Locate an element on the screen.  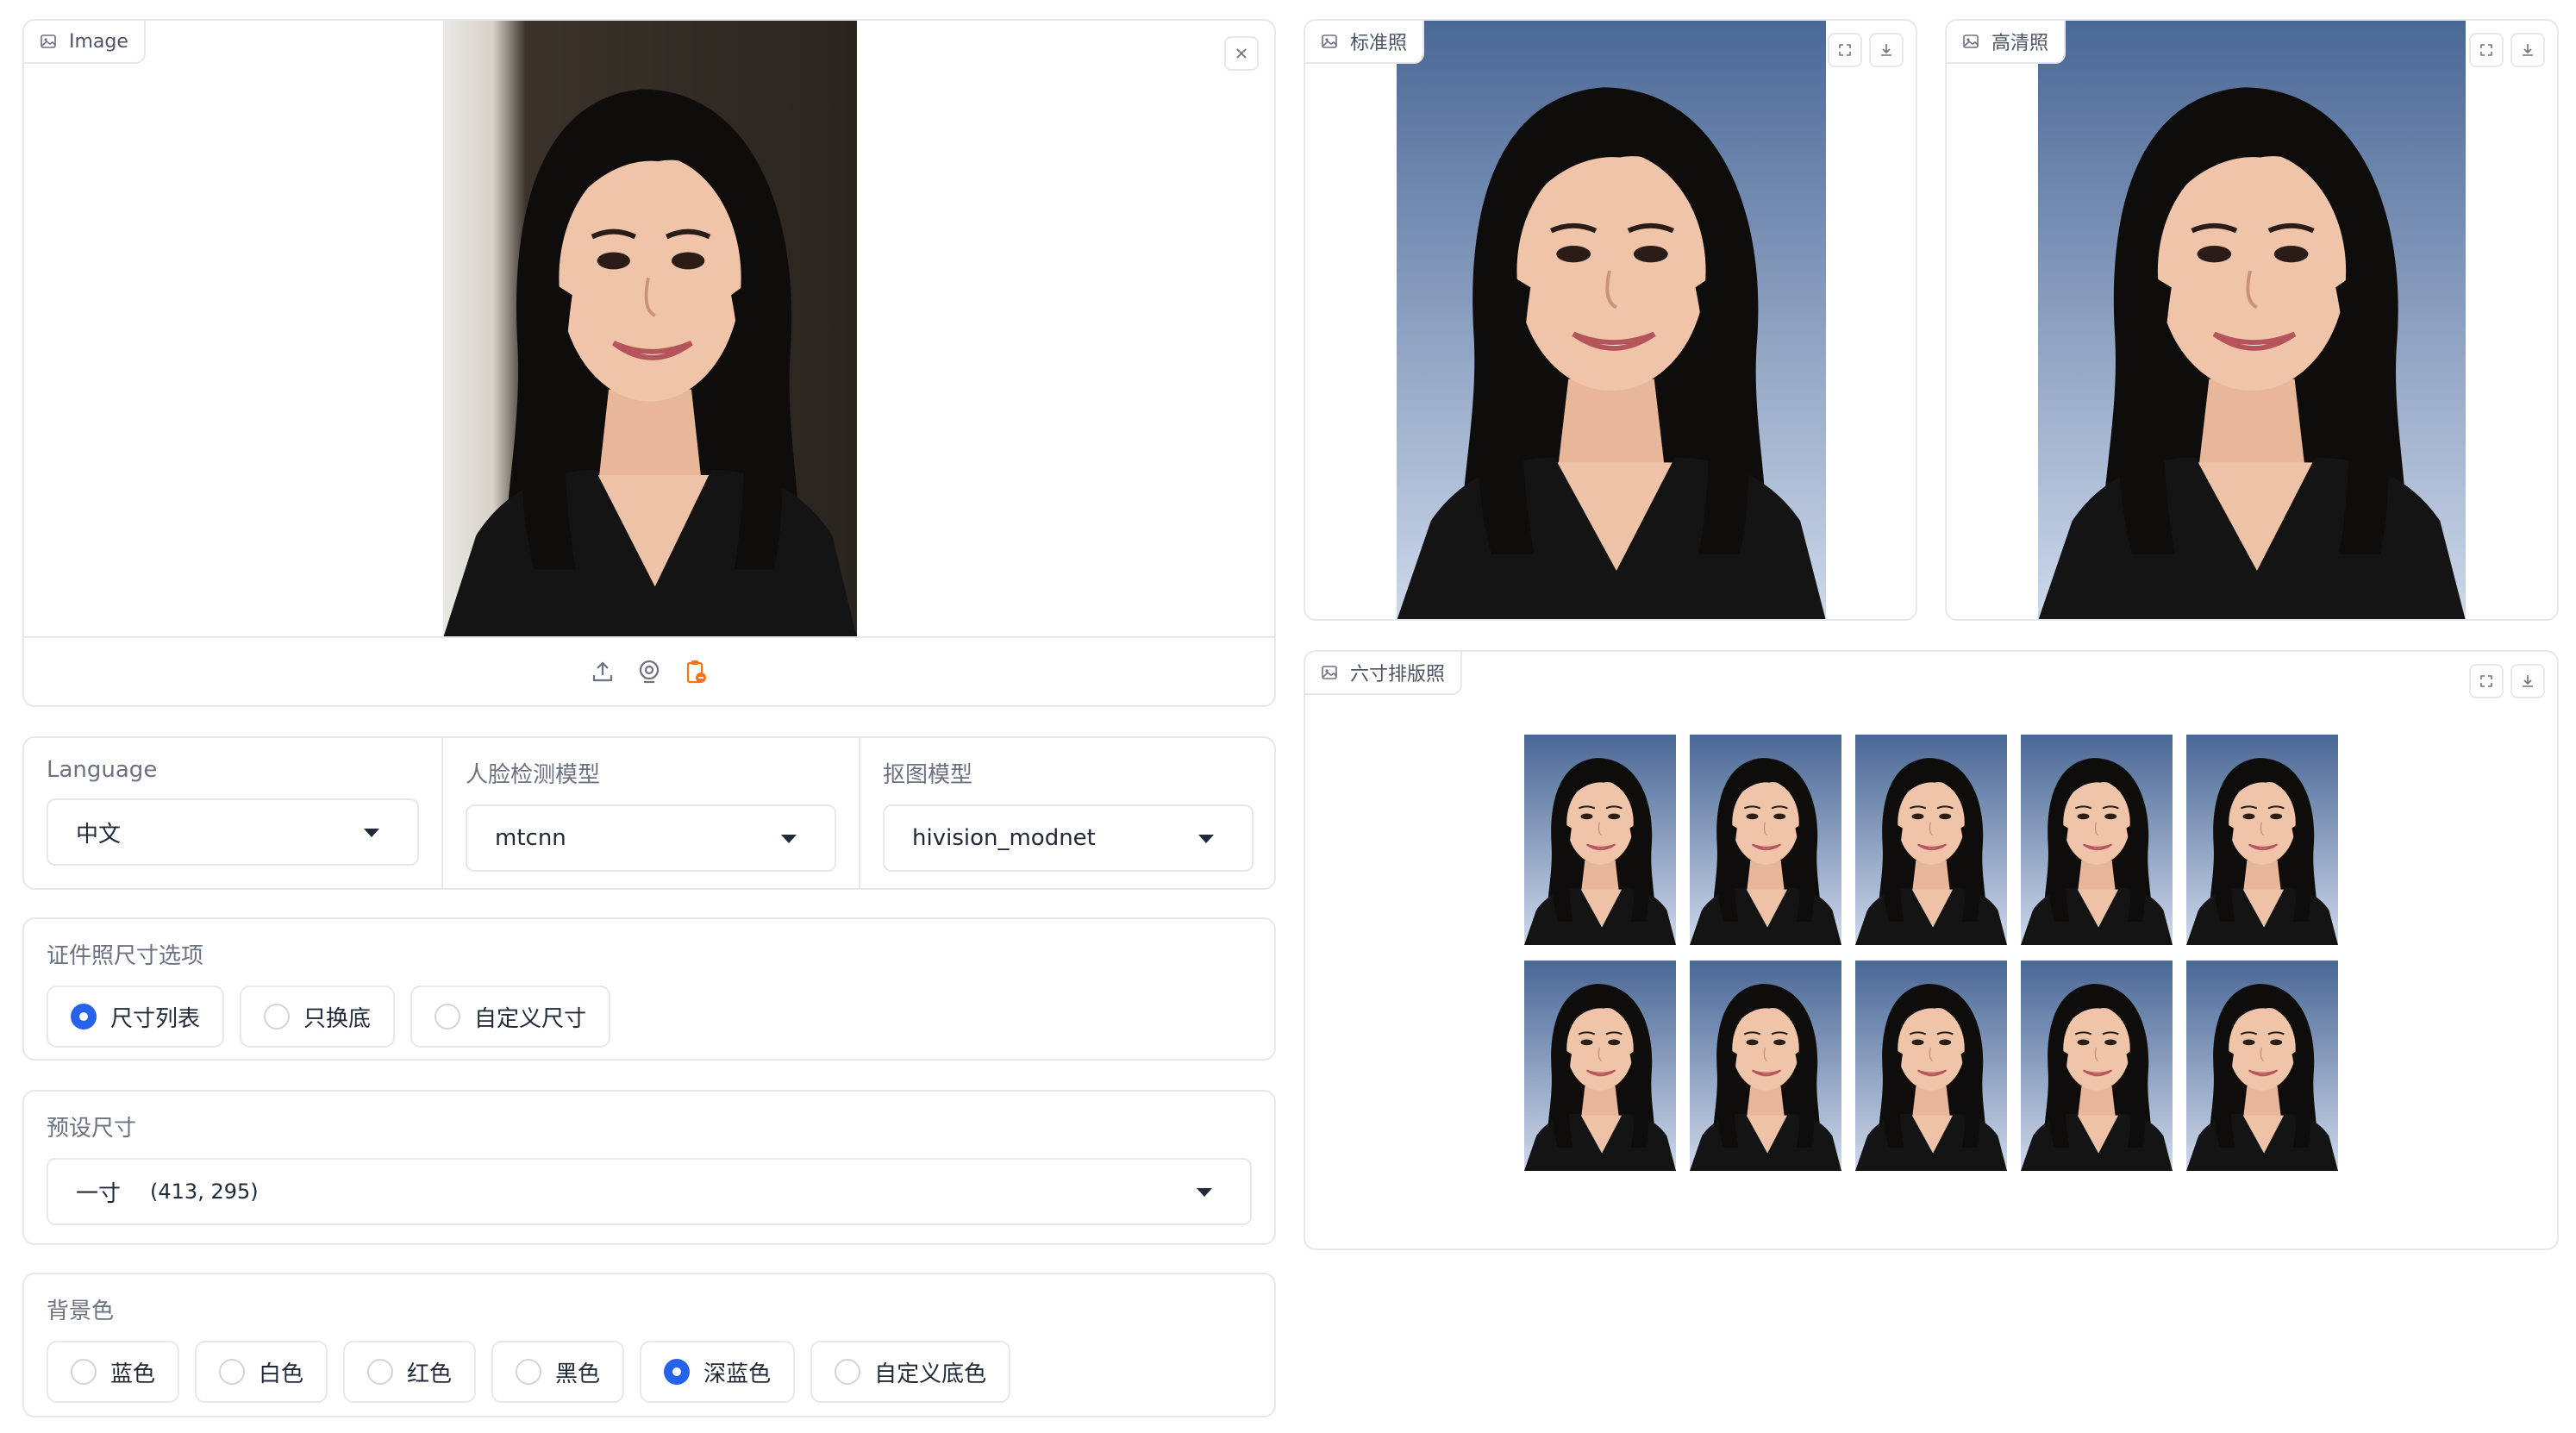
input-image-label: Image is located at coordinates (85, 42).